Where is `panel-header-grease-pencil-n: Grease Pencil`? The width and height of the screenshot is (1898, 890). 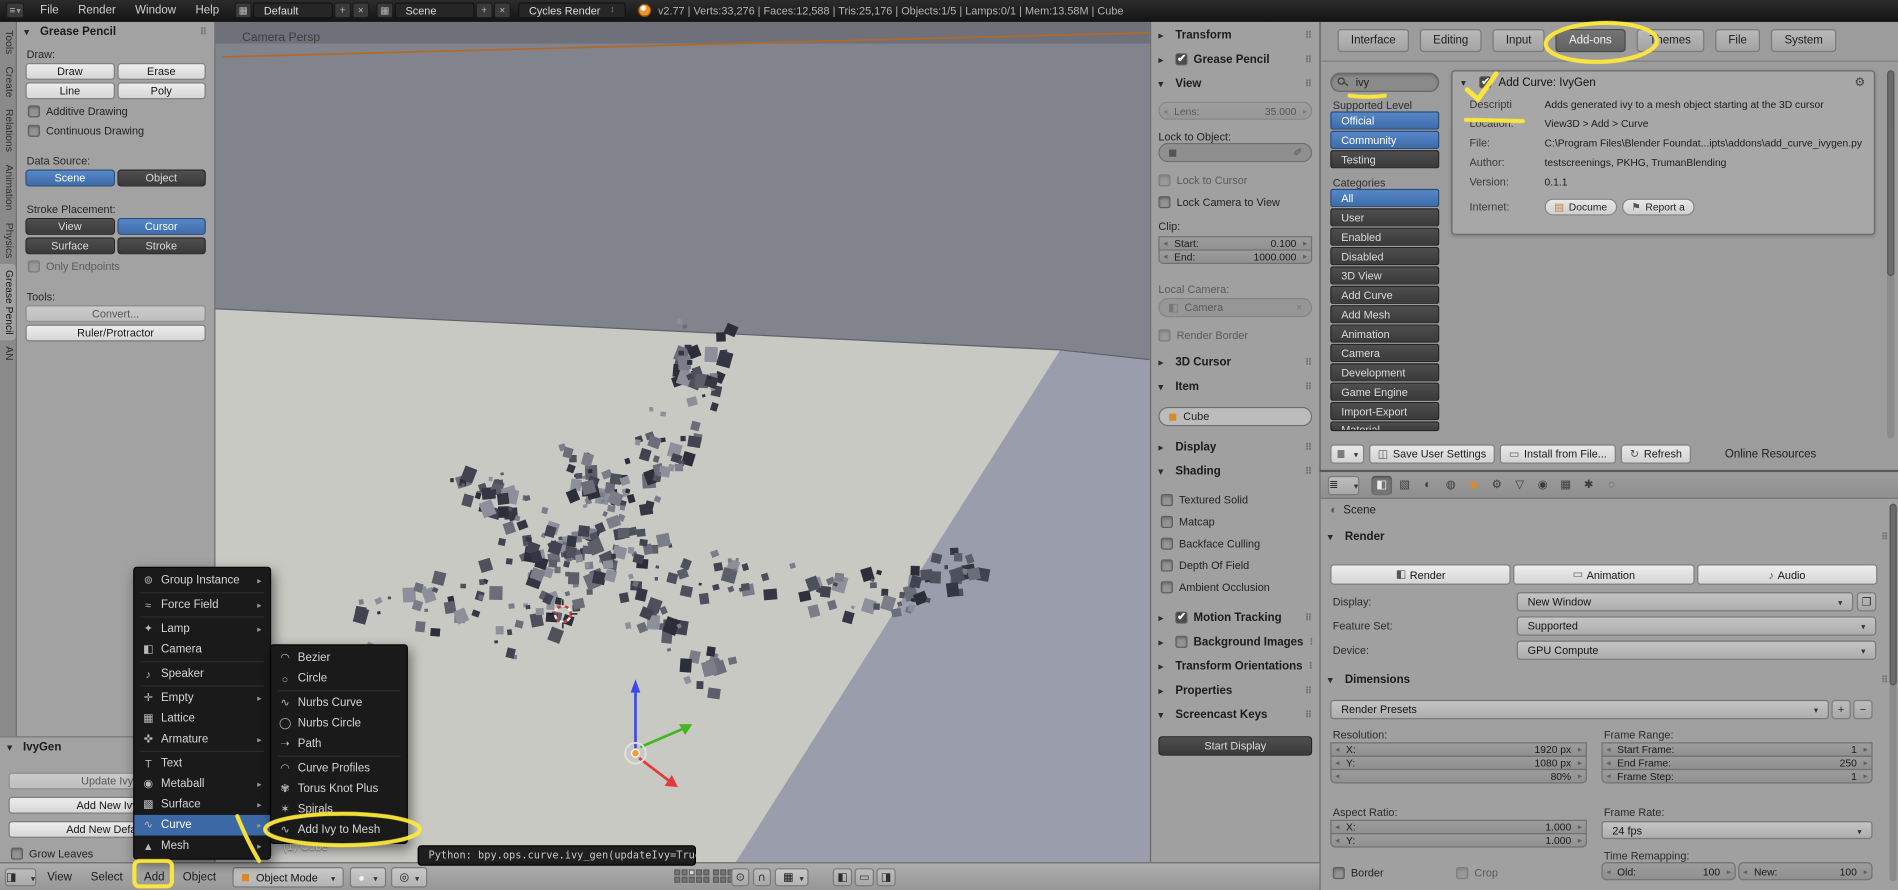
panel-header-grease-pencil-n: Grease Pencil is located at coordinates (1235, 59).